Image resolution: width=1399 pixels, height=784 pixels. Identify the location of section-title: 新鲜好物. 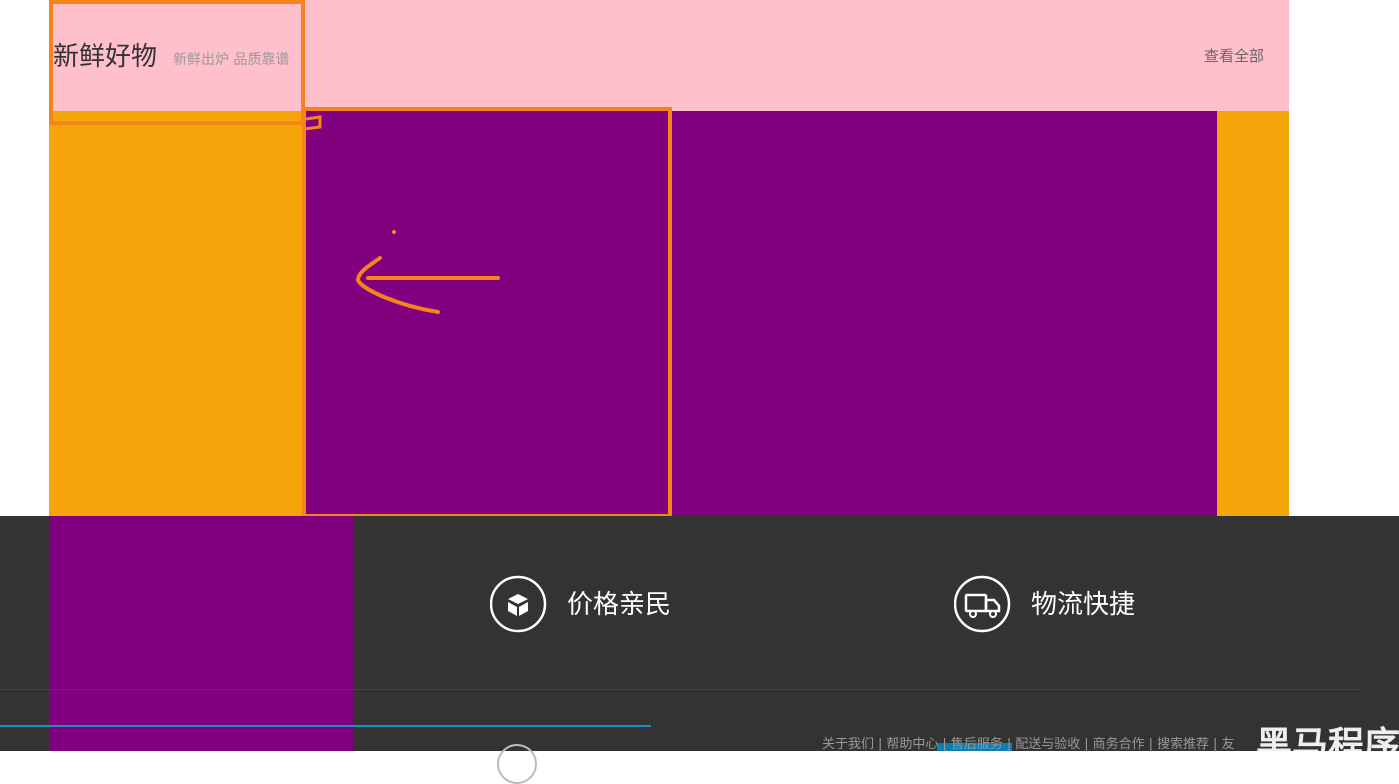
(105, 57).